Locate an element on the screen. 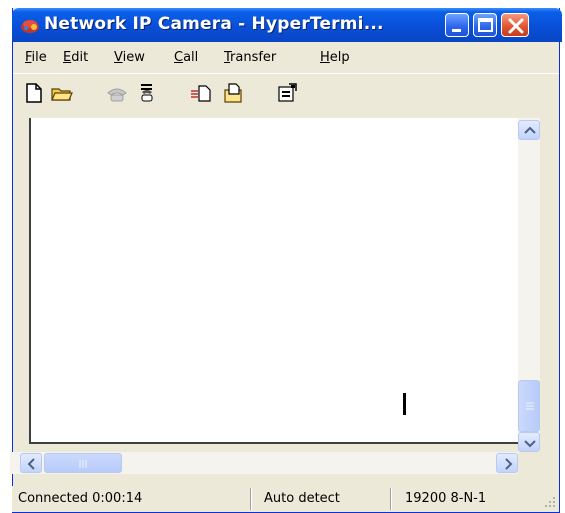  maximize-icon is located at coordinates (485, 25).